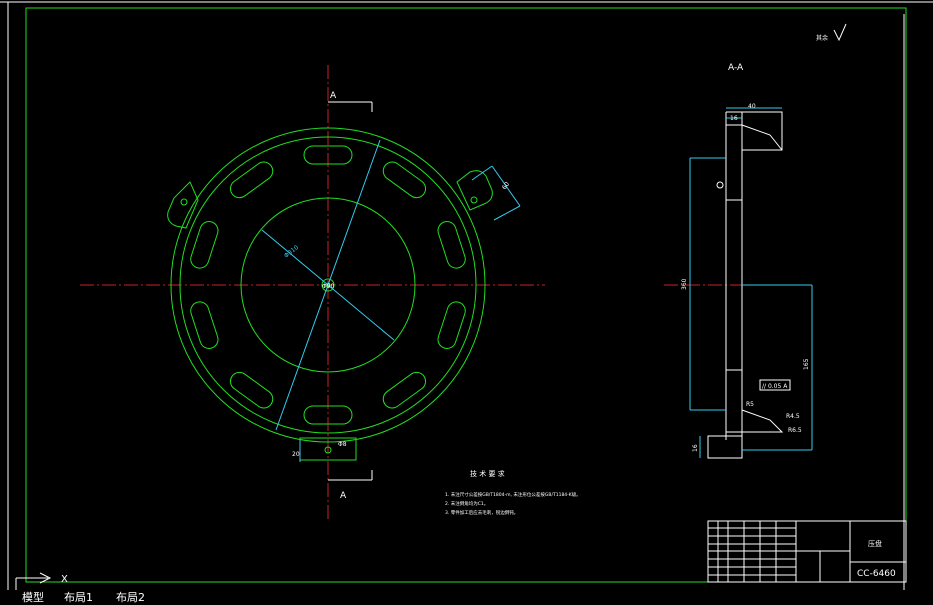 This screenshot has height=605, width=933. What do you see at coordinates (466, 597) in the screenshot?
I see `layout-tabs-bar: 模型 布局1 布局2` at bounding box center [466, 597].